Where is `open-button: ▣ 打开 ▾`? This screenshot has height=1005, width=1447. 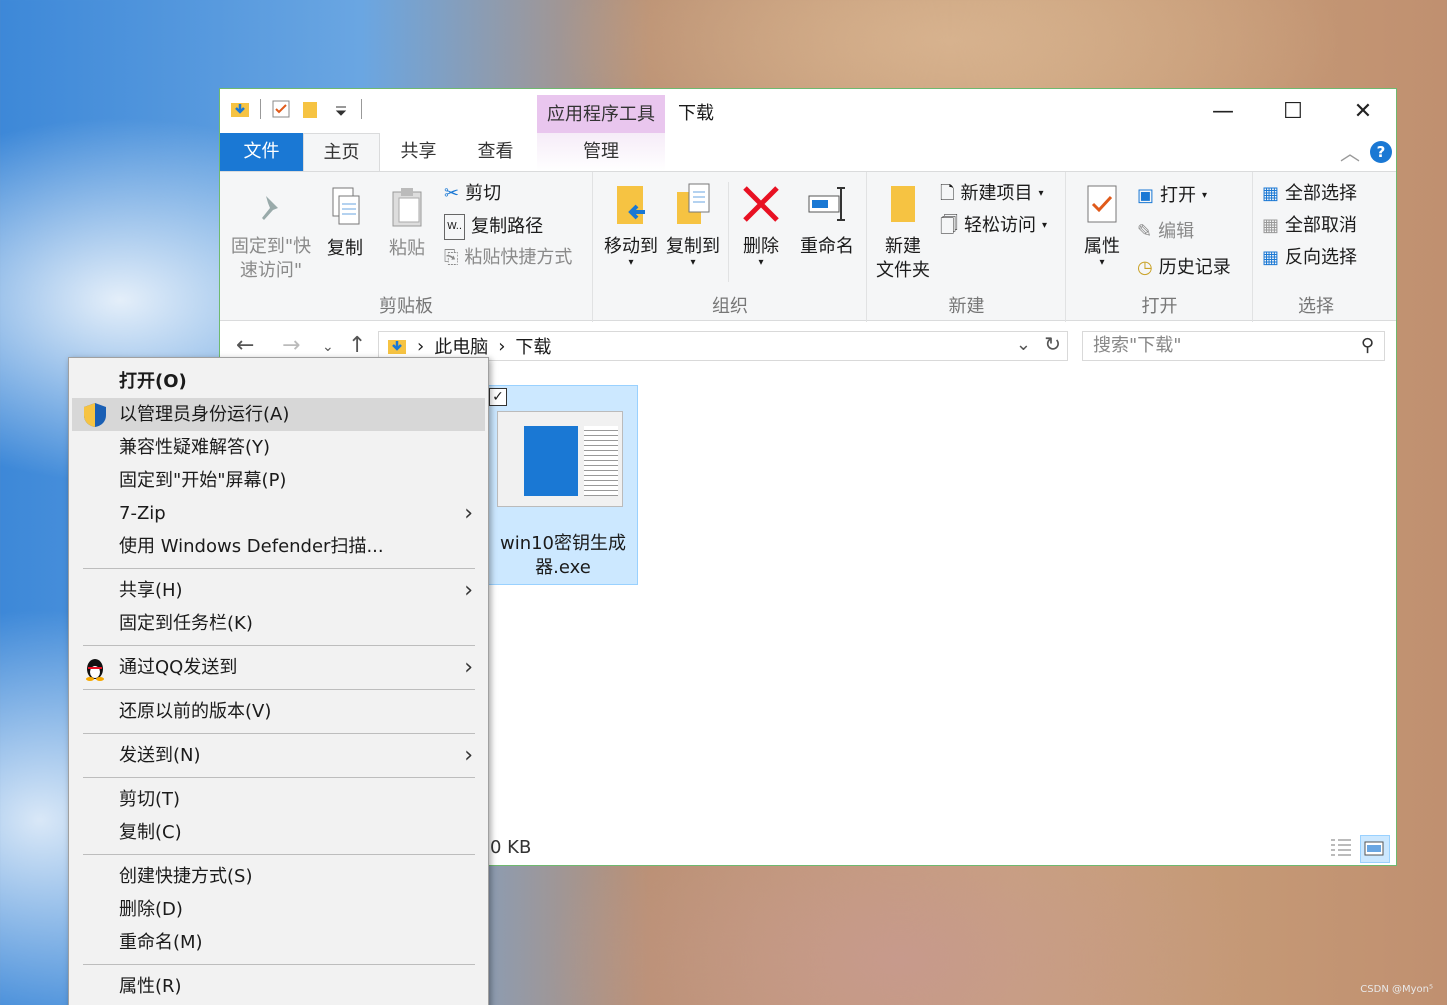 open-button: ▣ 打开 ▾ is located at coordinates (1172, 196).